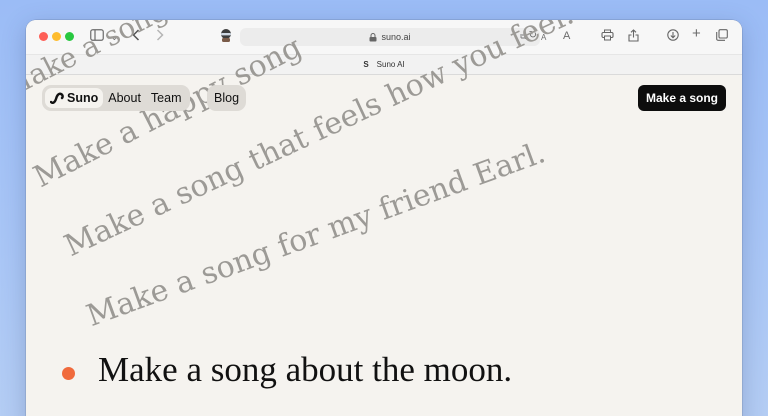 This screenshot has width=768, height=416. I want to click on download-icon, so click(673, 36).